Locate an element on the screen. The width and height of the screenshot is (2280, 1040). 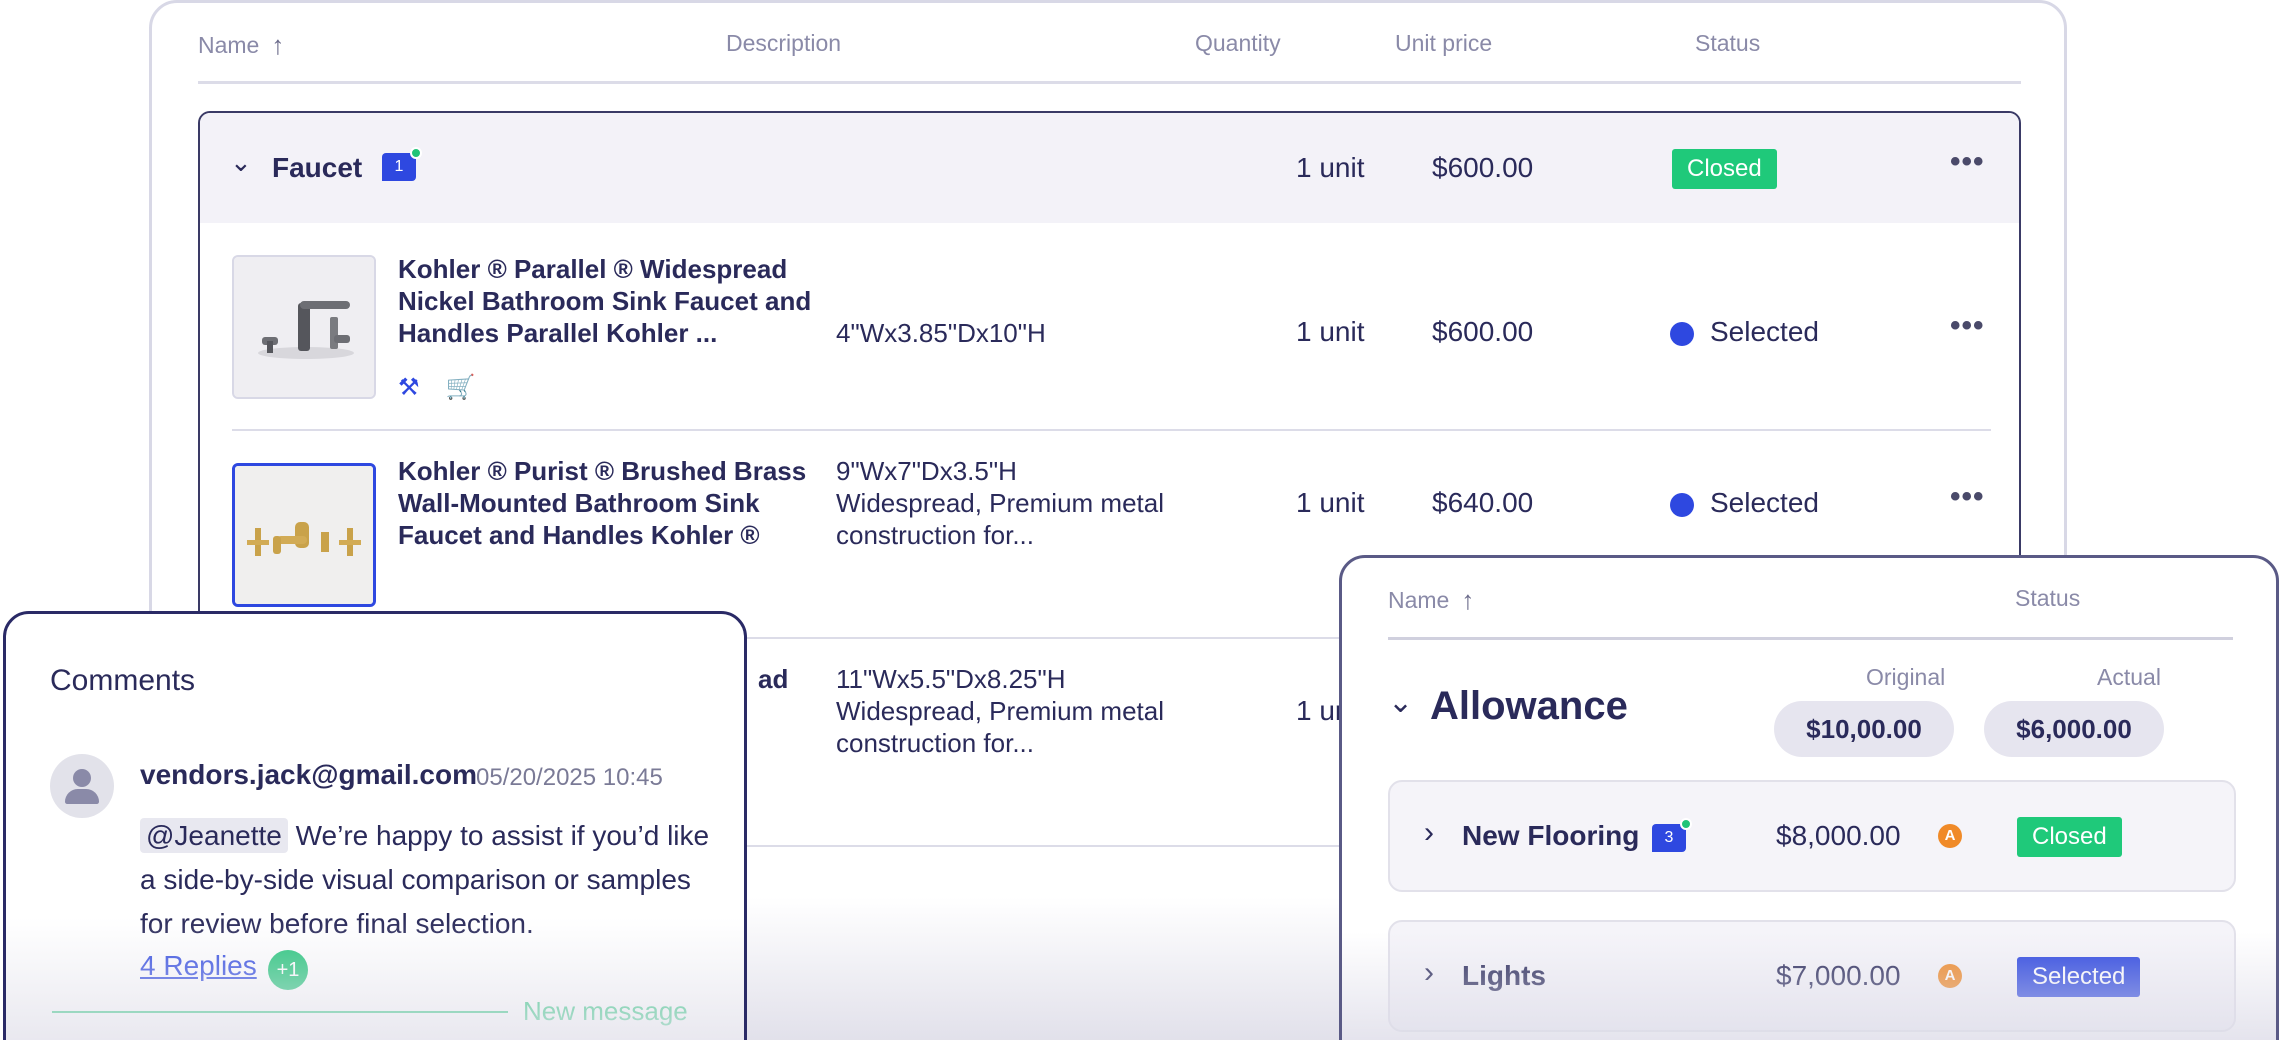
column-header-quantity: Quantity is located at coordinates (1238, 43).